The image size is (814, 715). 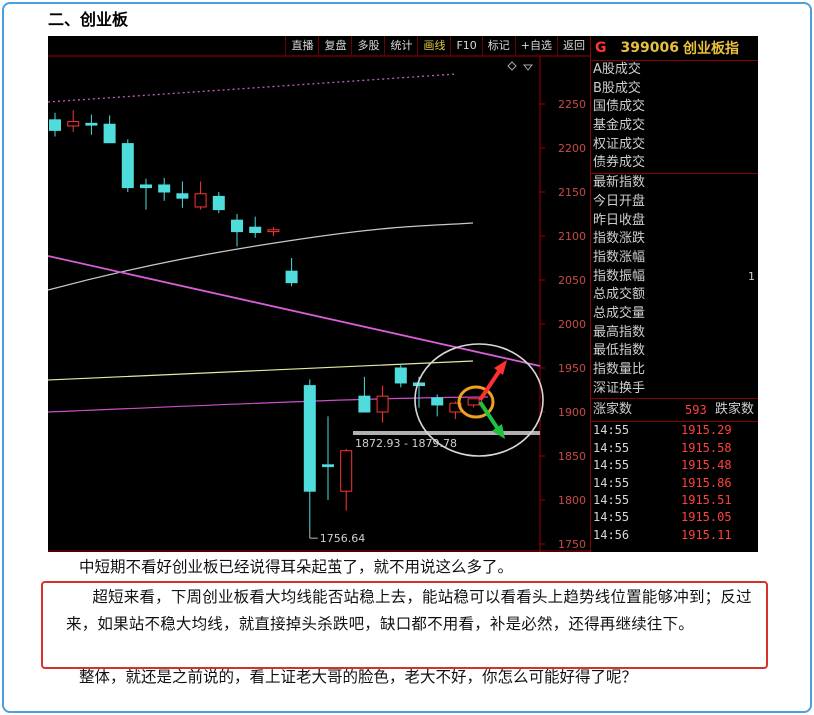 I want to click on price-tick-label: 2150, so click(x=572, y=192).